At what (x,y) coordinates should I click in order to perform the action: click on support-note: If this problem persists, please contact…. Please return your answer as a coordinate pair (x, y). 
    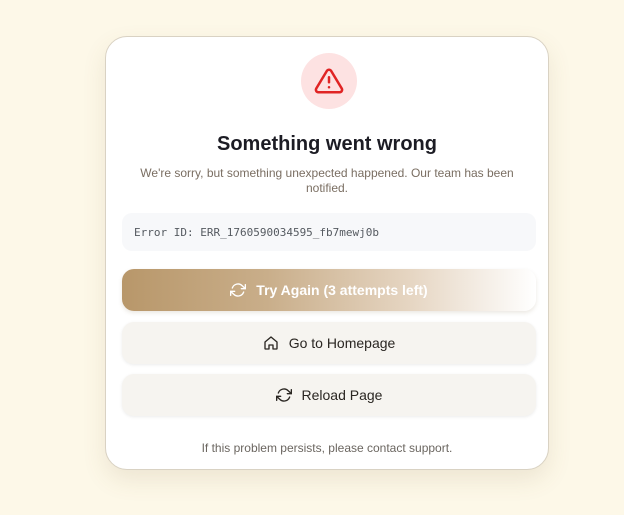
    Looking at the image, I should click on (327, 448).